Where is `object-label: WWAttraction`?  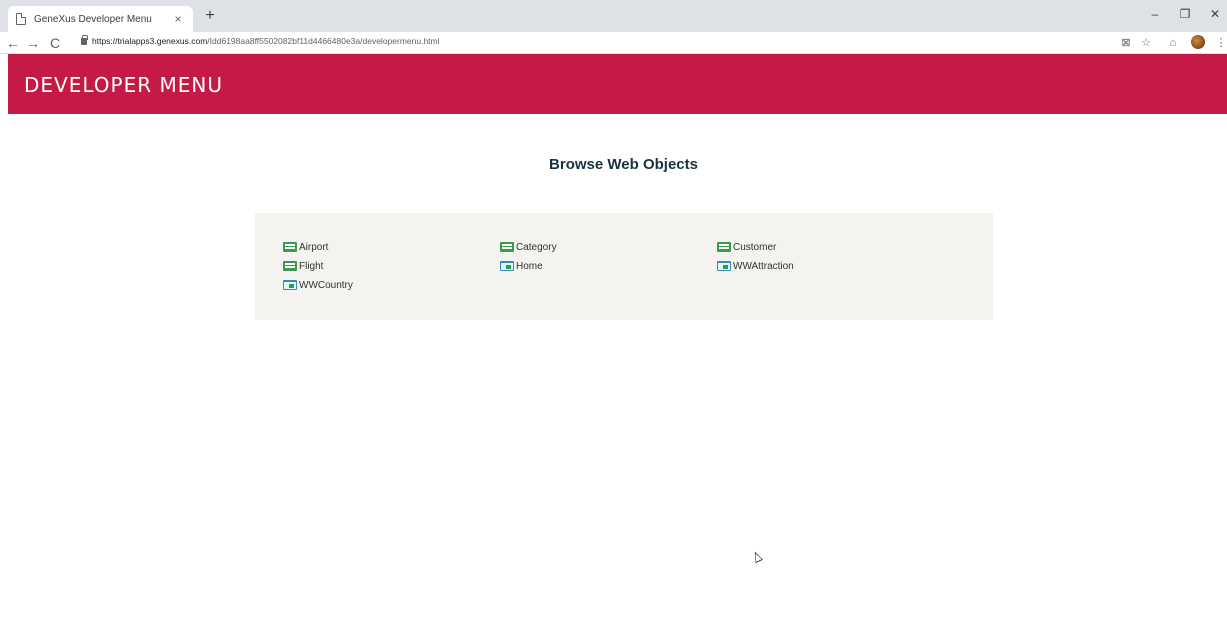 object-label: WWAttraction is located at coordinates (763, 266).